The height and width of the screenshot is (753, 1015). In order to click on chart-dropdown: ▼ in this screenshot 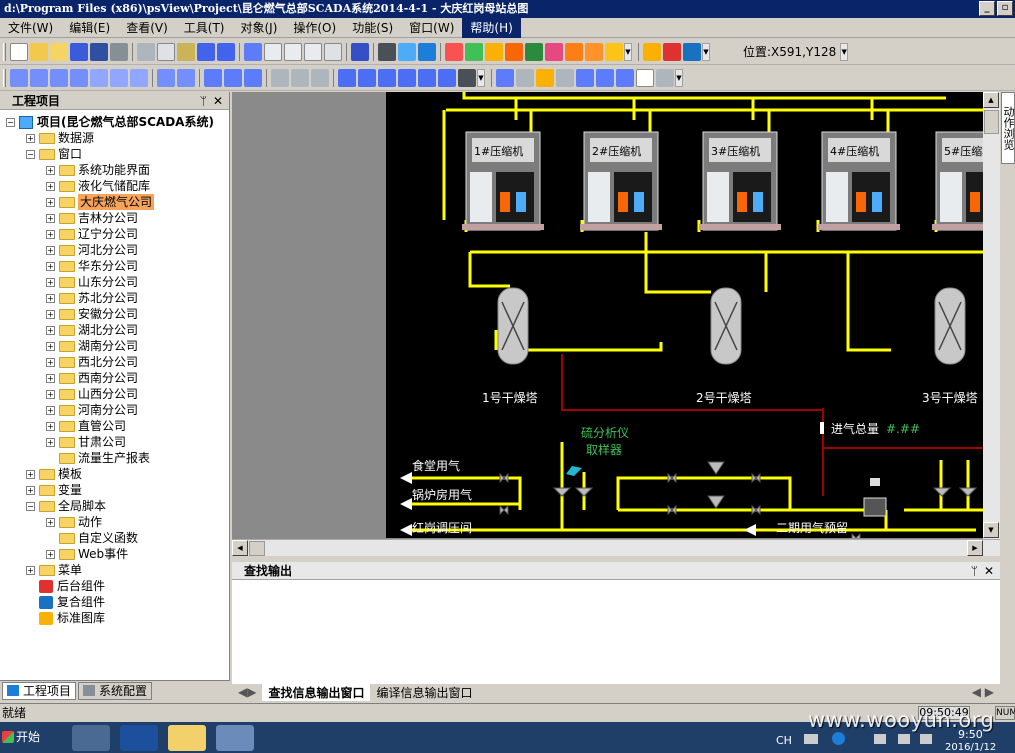, I will do `click(706, 51)`.